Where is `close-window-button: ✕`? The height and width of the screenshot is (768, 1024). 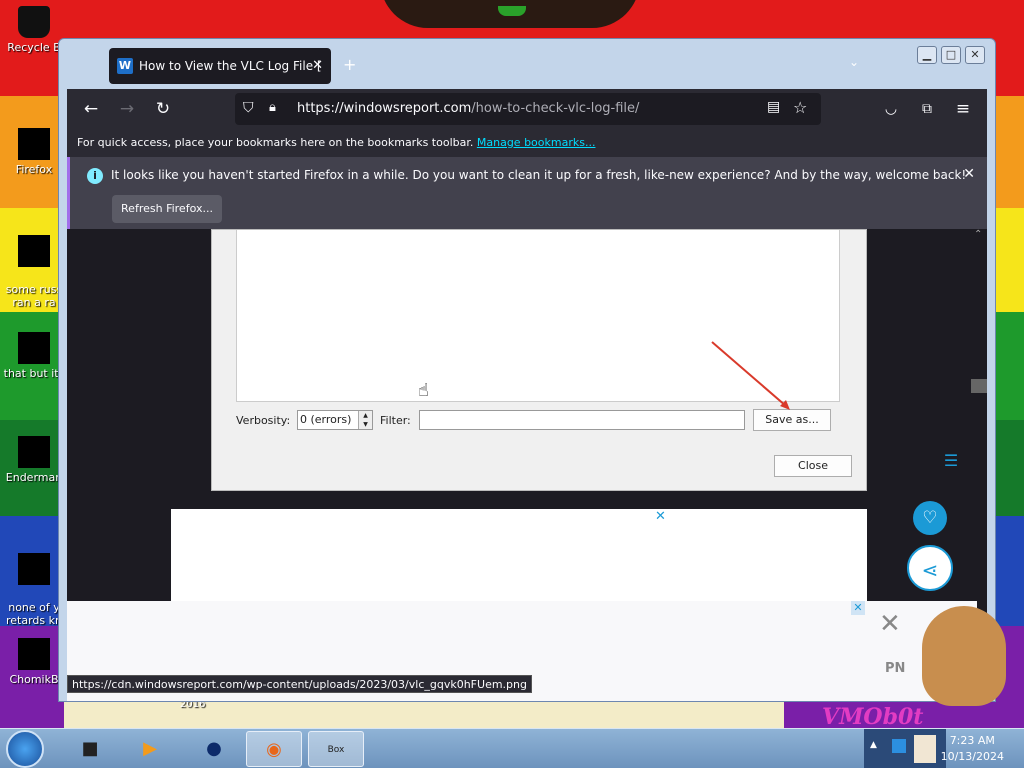
close-window-button: ✕ is located at coordinates (975, 55).